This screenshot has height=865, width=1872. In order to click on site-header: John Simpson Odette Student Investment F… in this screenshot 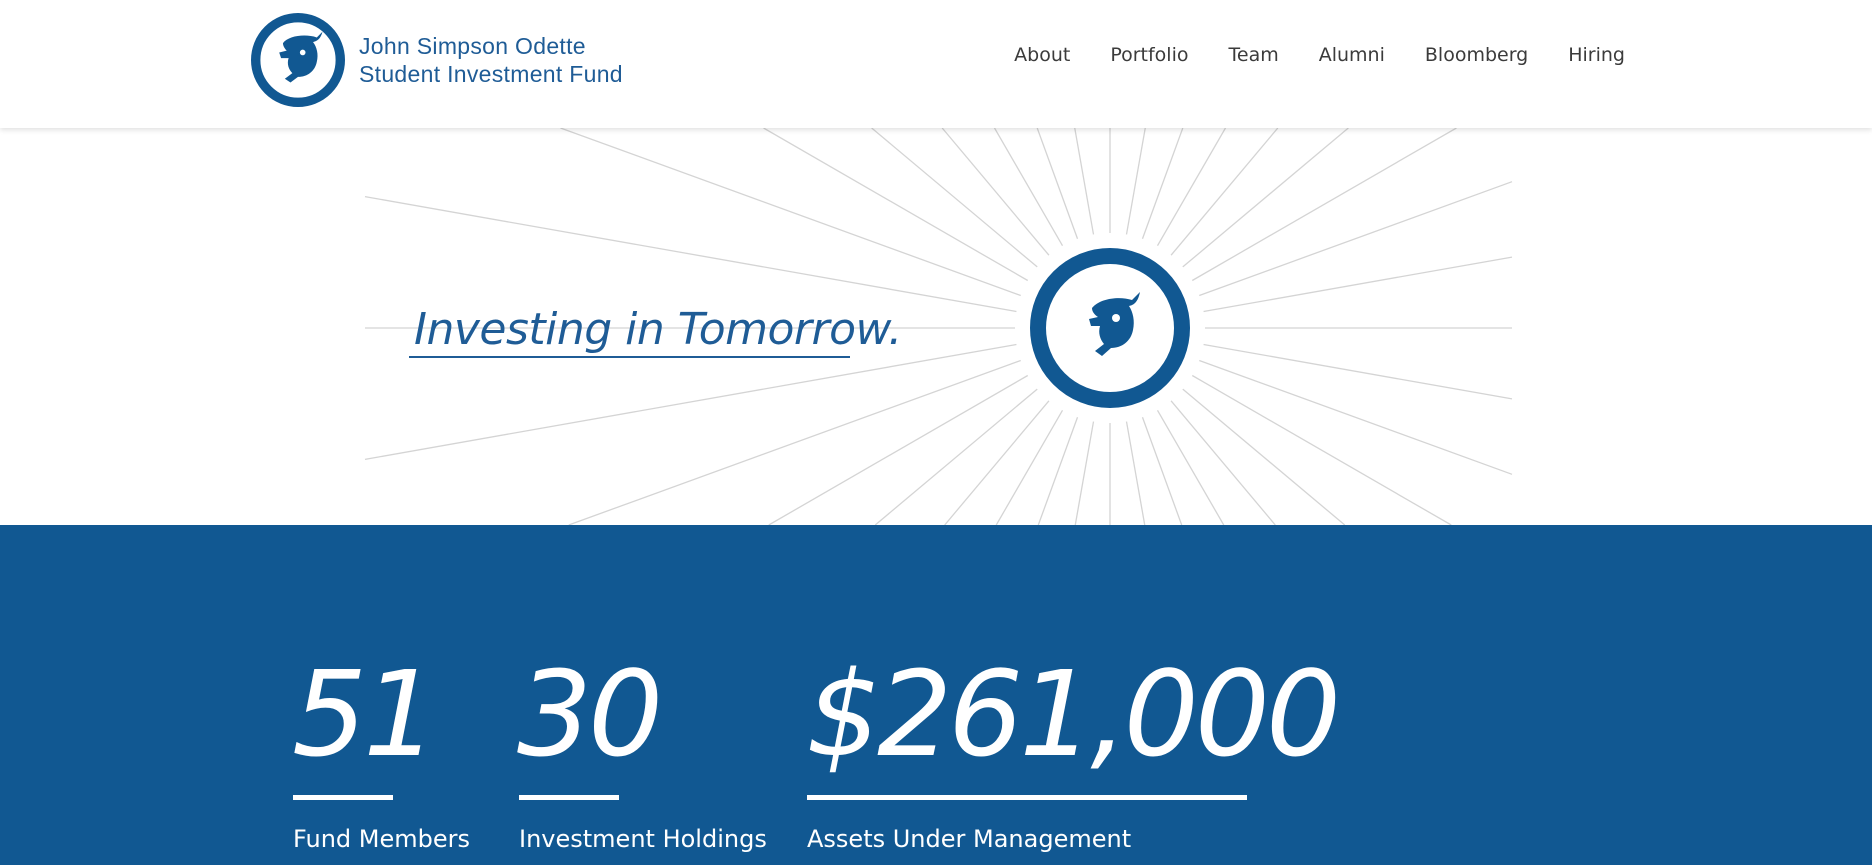, I will do `click(936, 64)`.